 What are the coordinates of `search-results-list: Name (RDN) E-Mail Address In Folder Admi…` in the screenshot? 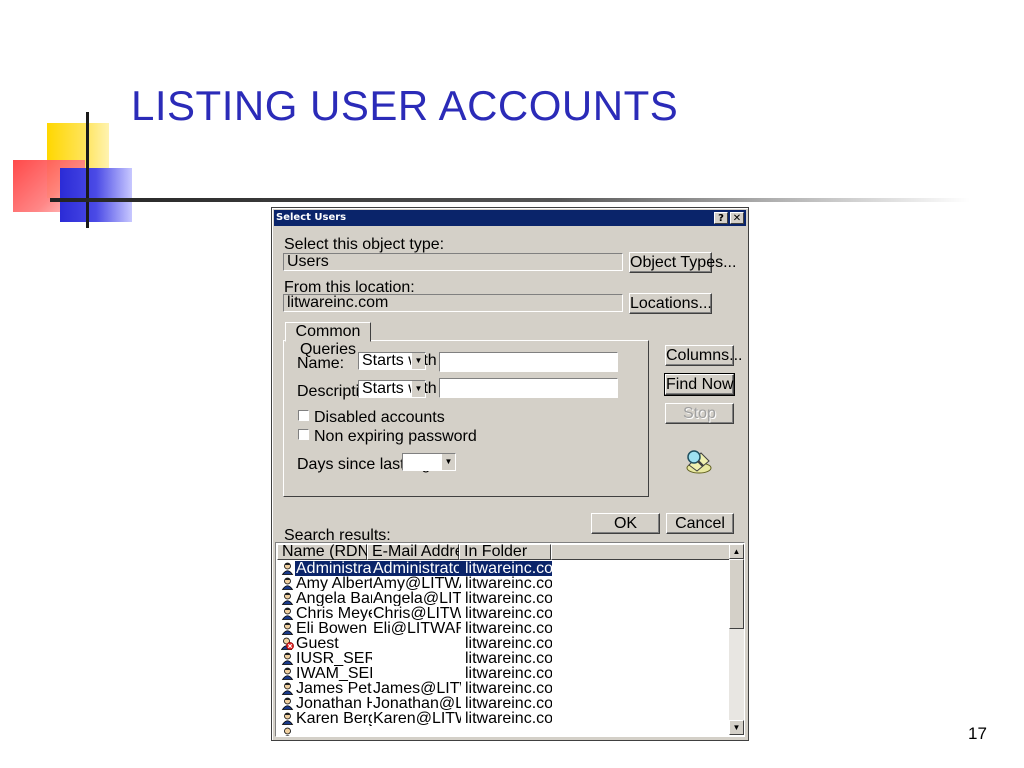 It's located at (510, 639).